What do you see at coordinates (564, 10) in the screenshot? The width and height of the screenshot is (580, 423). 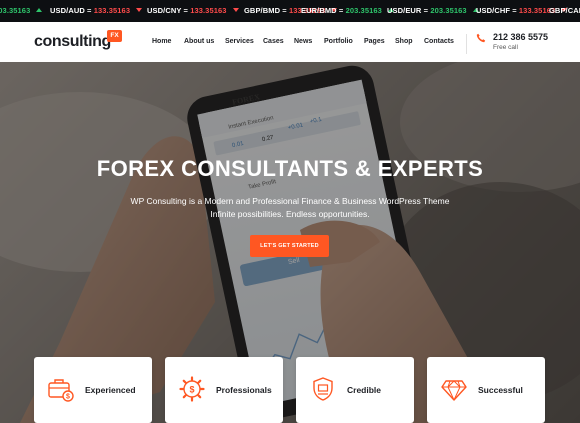 I see `ticker-item: GBP/CAD` at bounding box center [564, 10].